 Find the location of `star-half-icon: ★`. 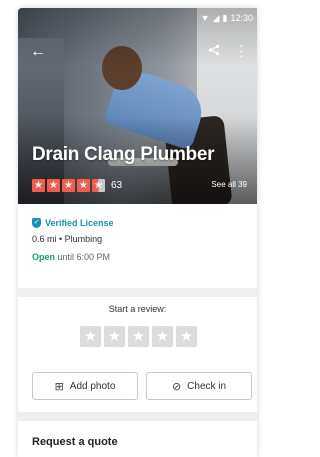

star-half-icon: ★ is located at coordinates (98, 185).